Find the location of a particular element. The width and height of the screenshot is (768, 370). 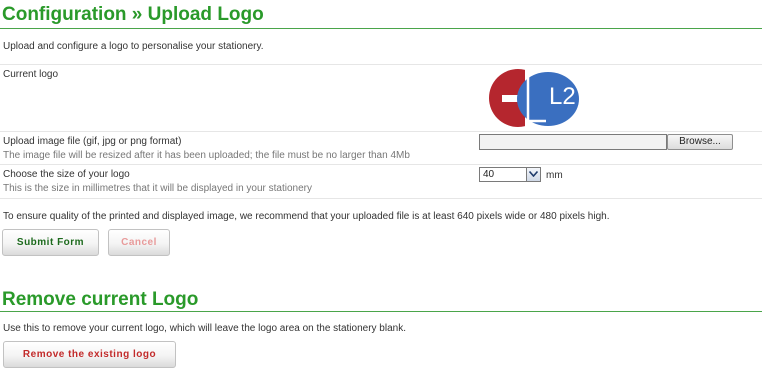

remove-logo-button: Remove the existing logo is located at coordinates (89, 354).